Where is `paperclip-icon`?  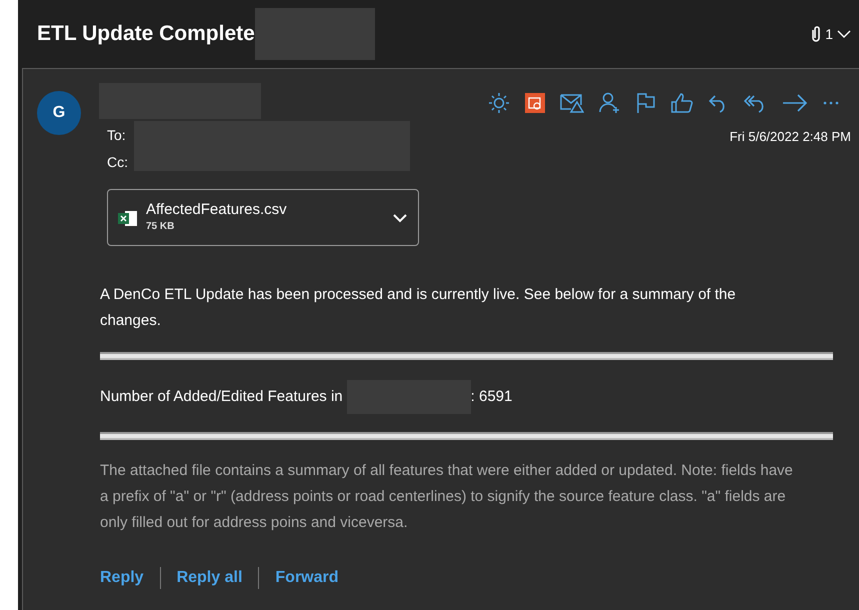
paperclip-icon is located at coordinates (816, 34).